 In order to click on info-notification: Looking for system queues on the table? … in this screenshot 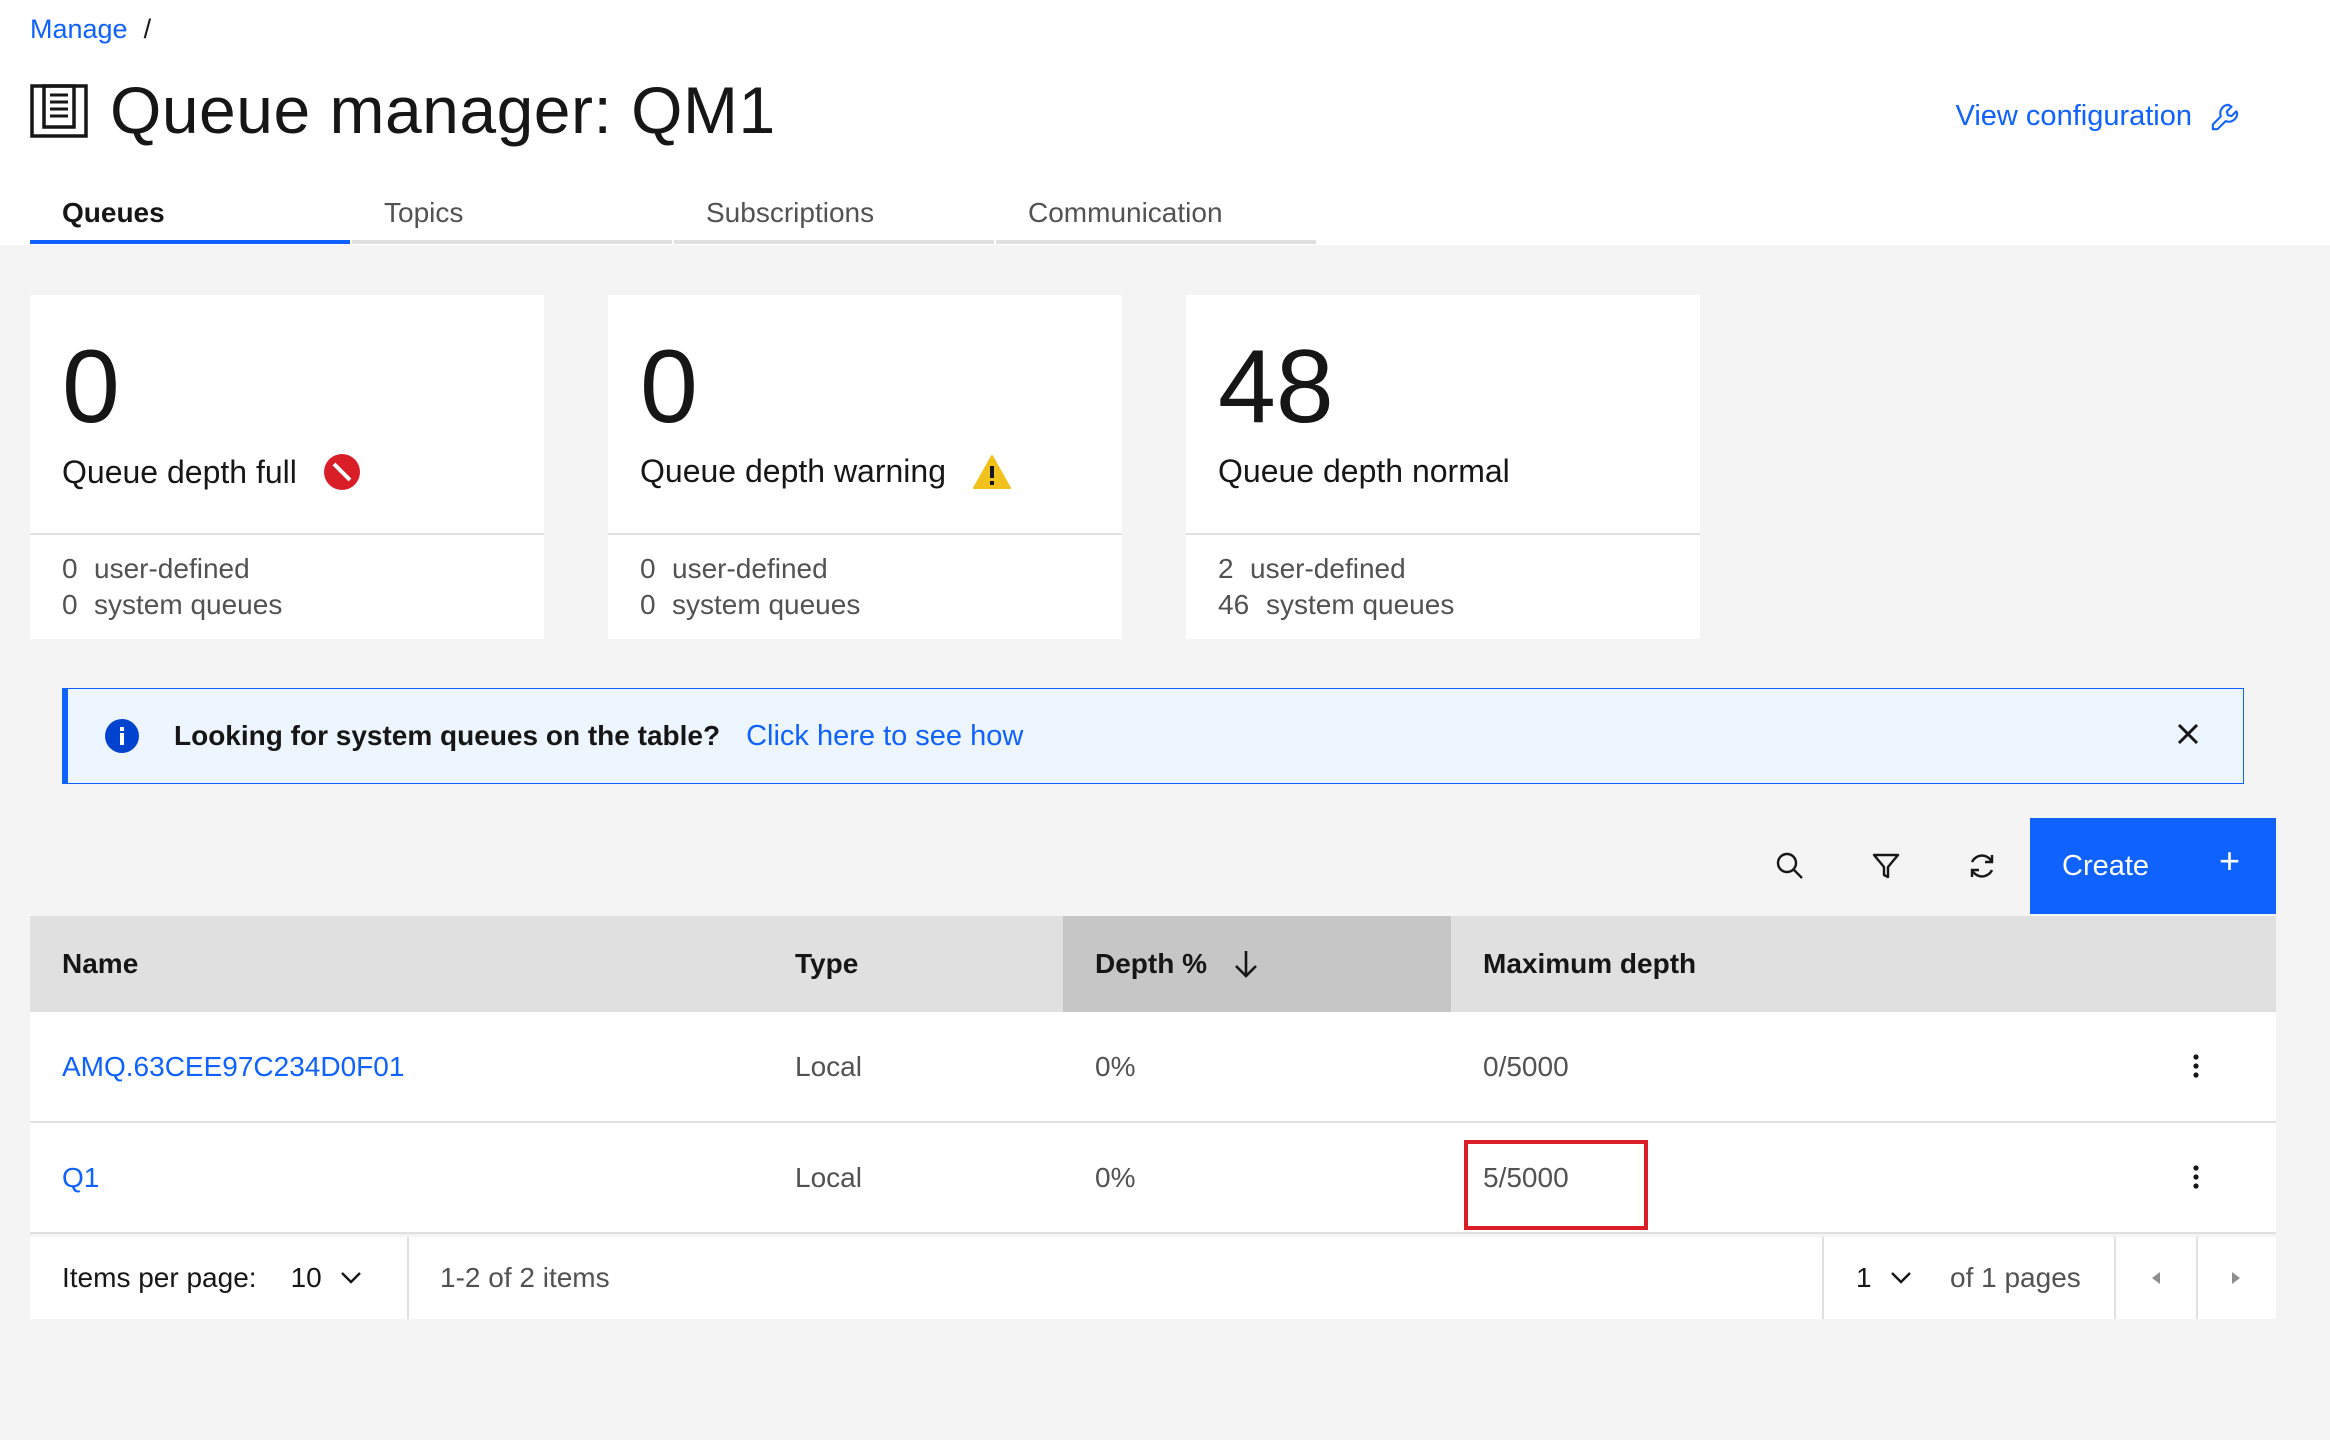, I will do `click(1153, 736)`.